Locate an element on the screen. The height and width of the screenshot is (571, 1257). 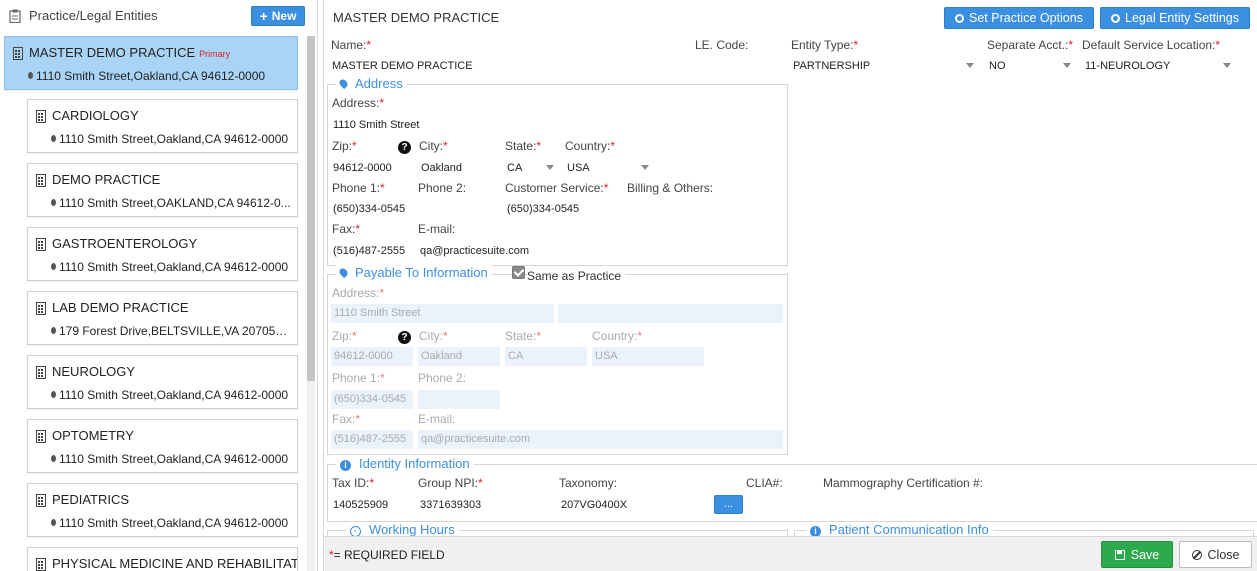
payable-phone2-field is located at coordinates (459, 399).